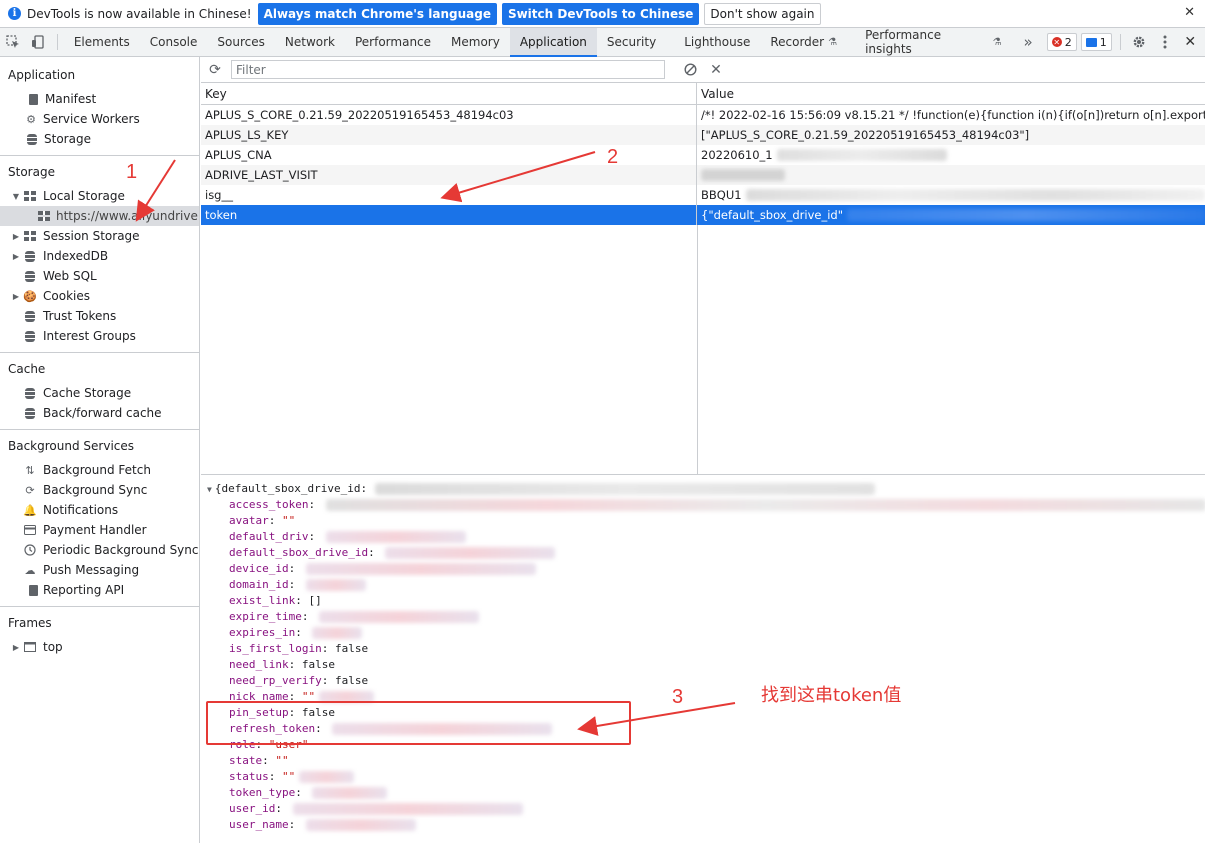 The width and height of the screenshot is (1205, 843). What do you see at coordinates (703, 175) in the screenshot?
I see `table-row: ADRIVE_LAST_VISIT` at bounding box center [703, 175].